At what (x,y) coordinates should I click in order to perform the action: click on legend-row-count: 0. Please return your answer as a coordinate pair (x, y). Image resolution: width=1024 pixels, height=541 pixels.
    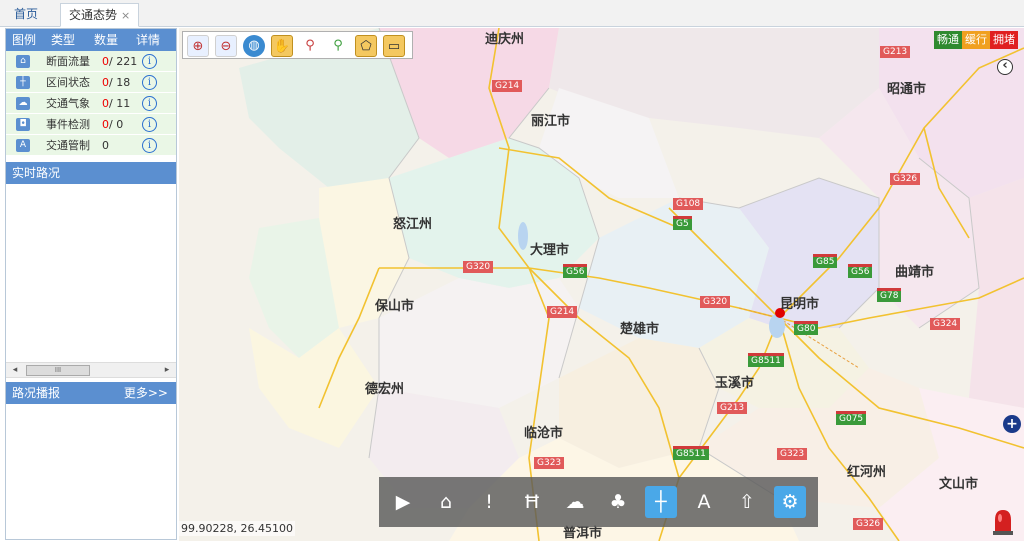
    Looking at the image, I should click on (105, 145).